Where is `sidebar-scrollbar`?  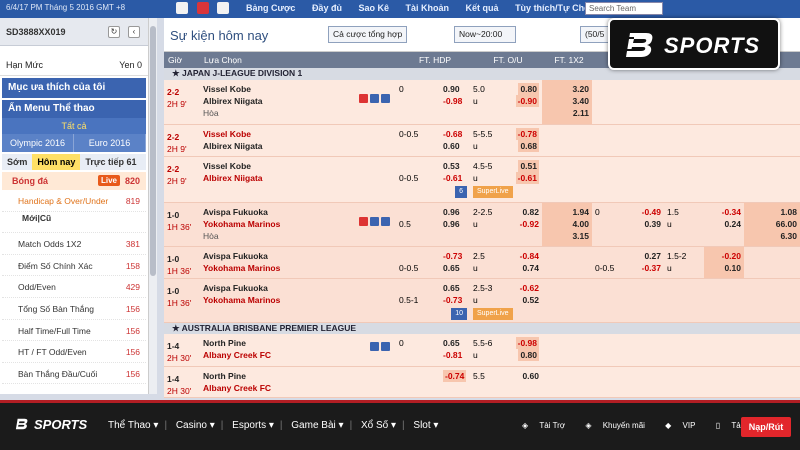 sidebar-scrollbar is located at coordinates (152, 206).